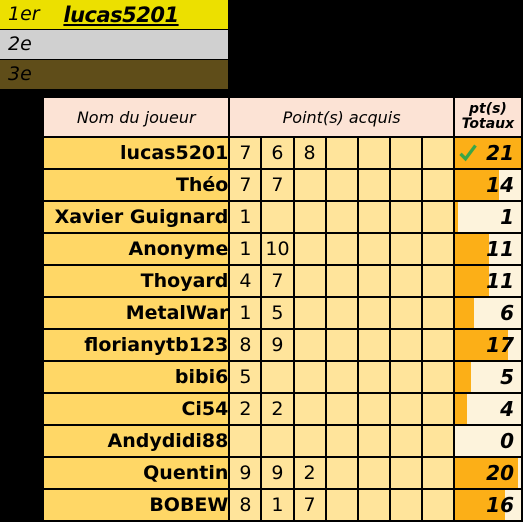  What do you see at coordinates (136, 185) in the screenshot?
I see `player-name-cell: Théo` at bounding box center [136, 185].